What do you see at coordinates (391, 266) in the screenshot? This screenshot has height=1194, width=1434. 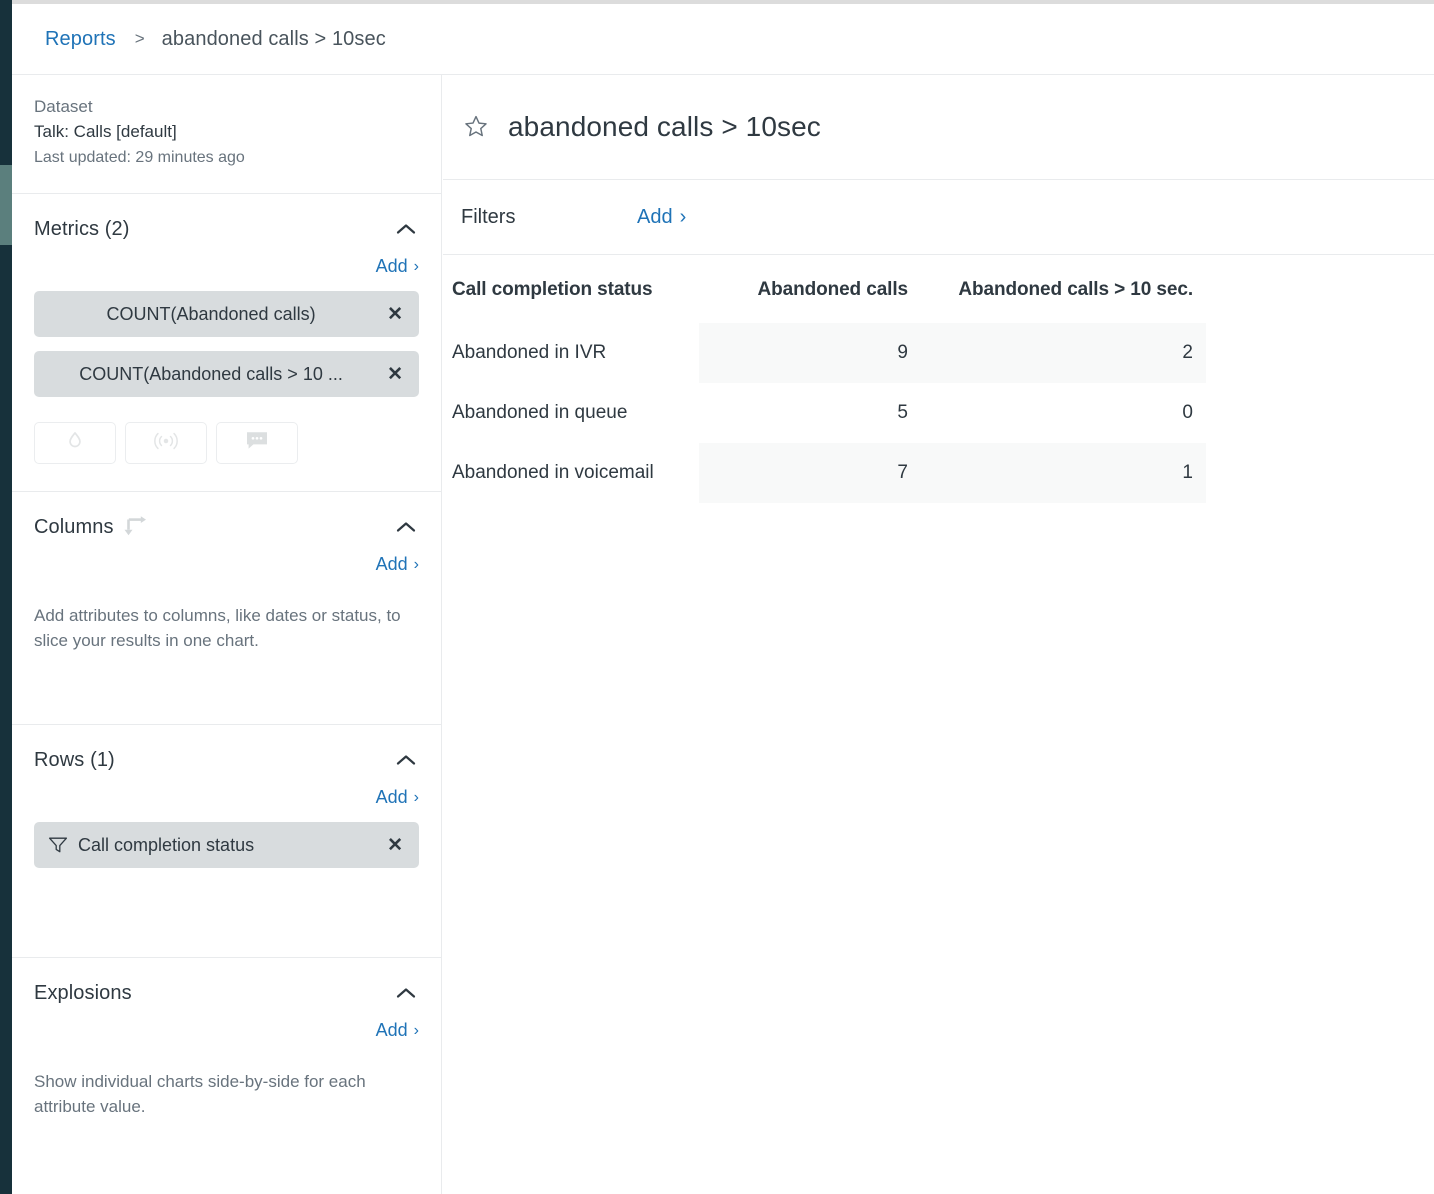 I see `metrics-add-label: Add` at bounding box center [391, 266].